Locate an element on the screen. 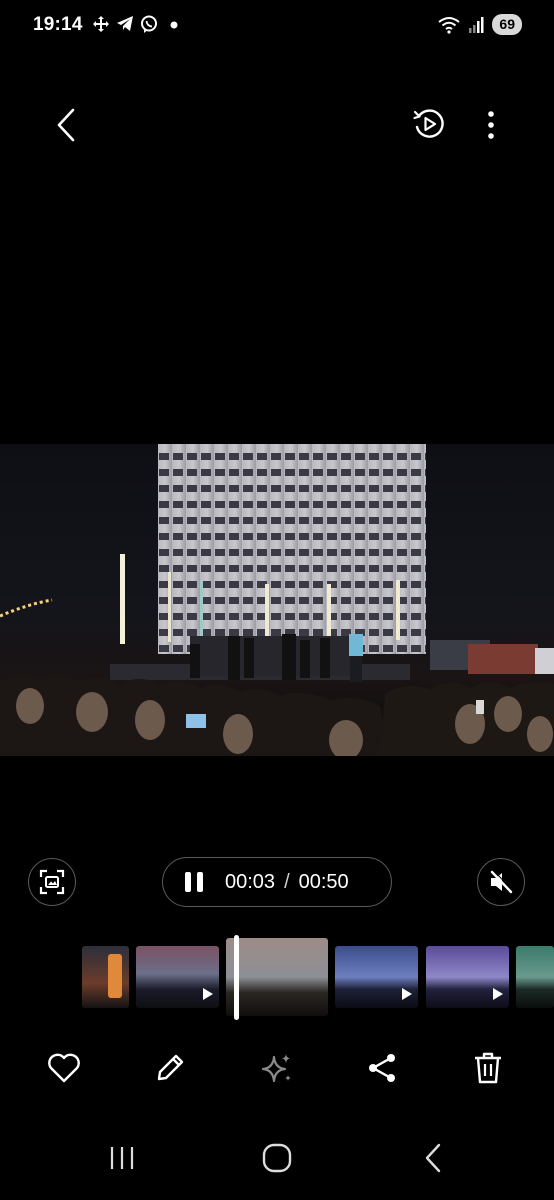 Image resolution: width=554 pixels, height=1200 pixels. status-time: 19:14 is located at coordinates (58, 24).